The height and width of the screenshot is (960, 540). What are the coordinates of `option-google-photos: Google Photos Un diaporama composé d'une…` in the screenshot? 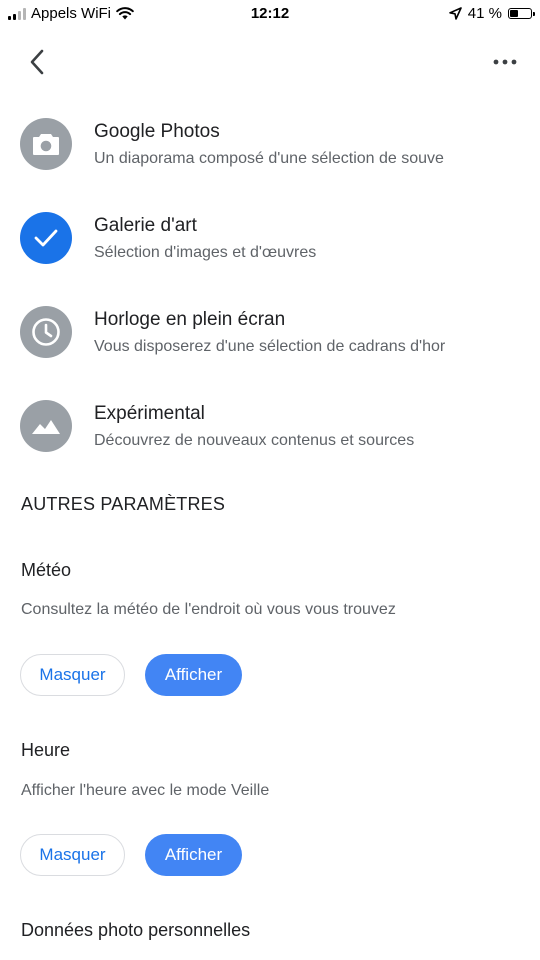 It's located at (270, 151).